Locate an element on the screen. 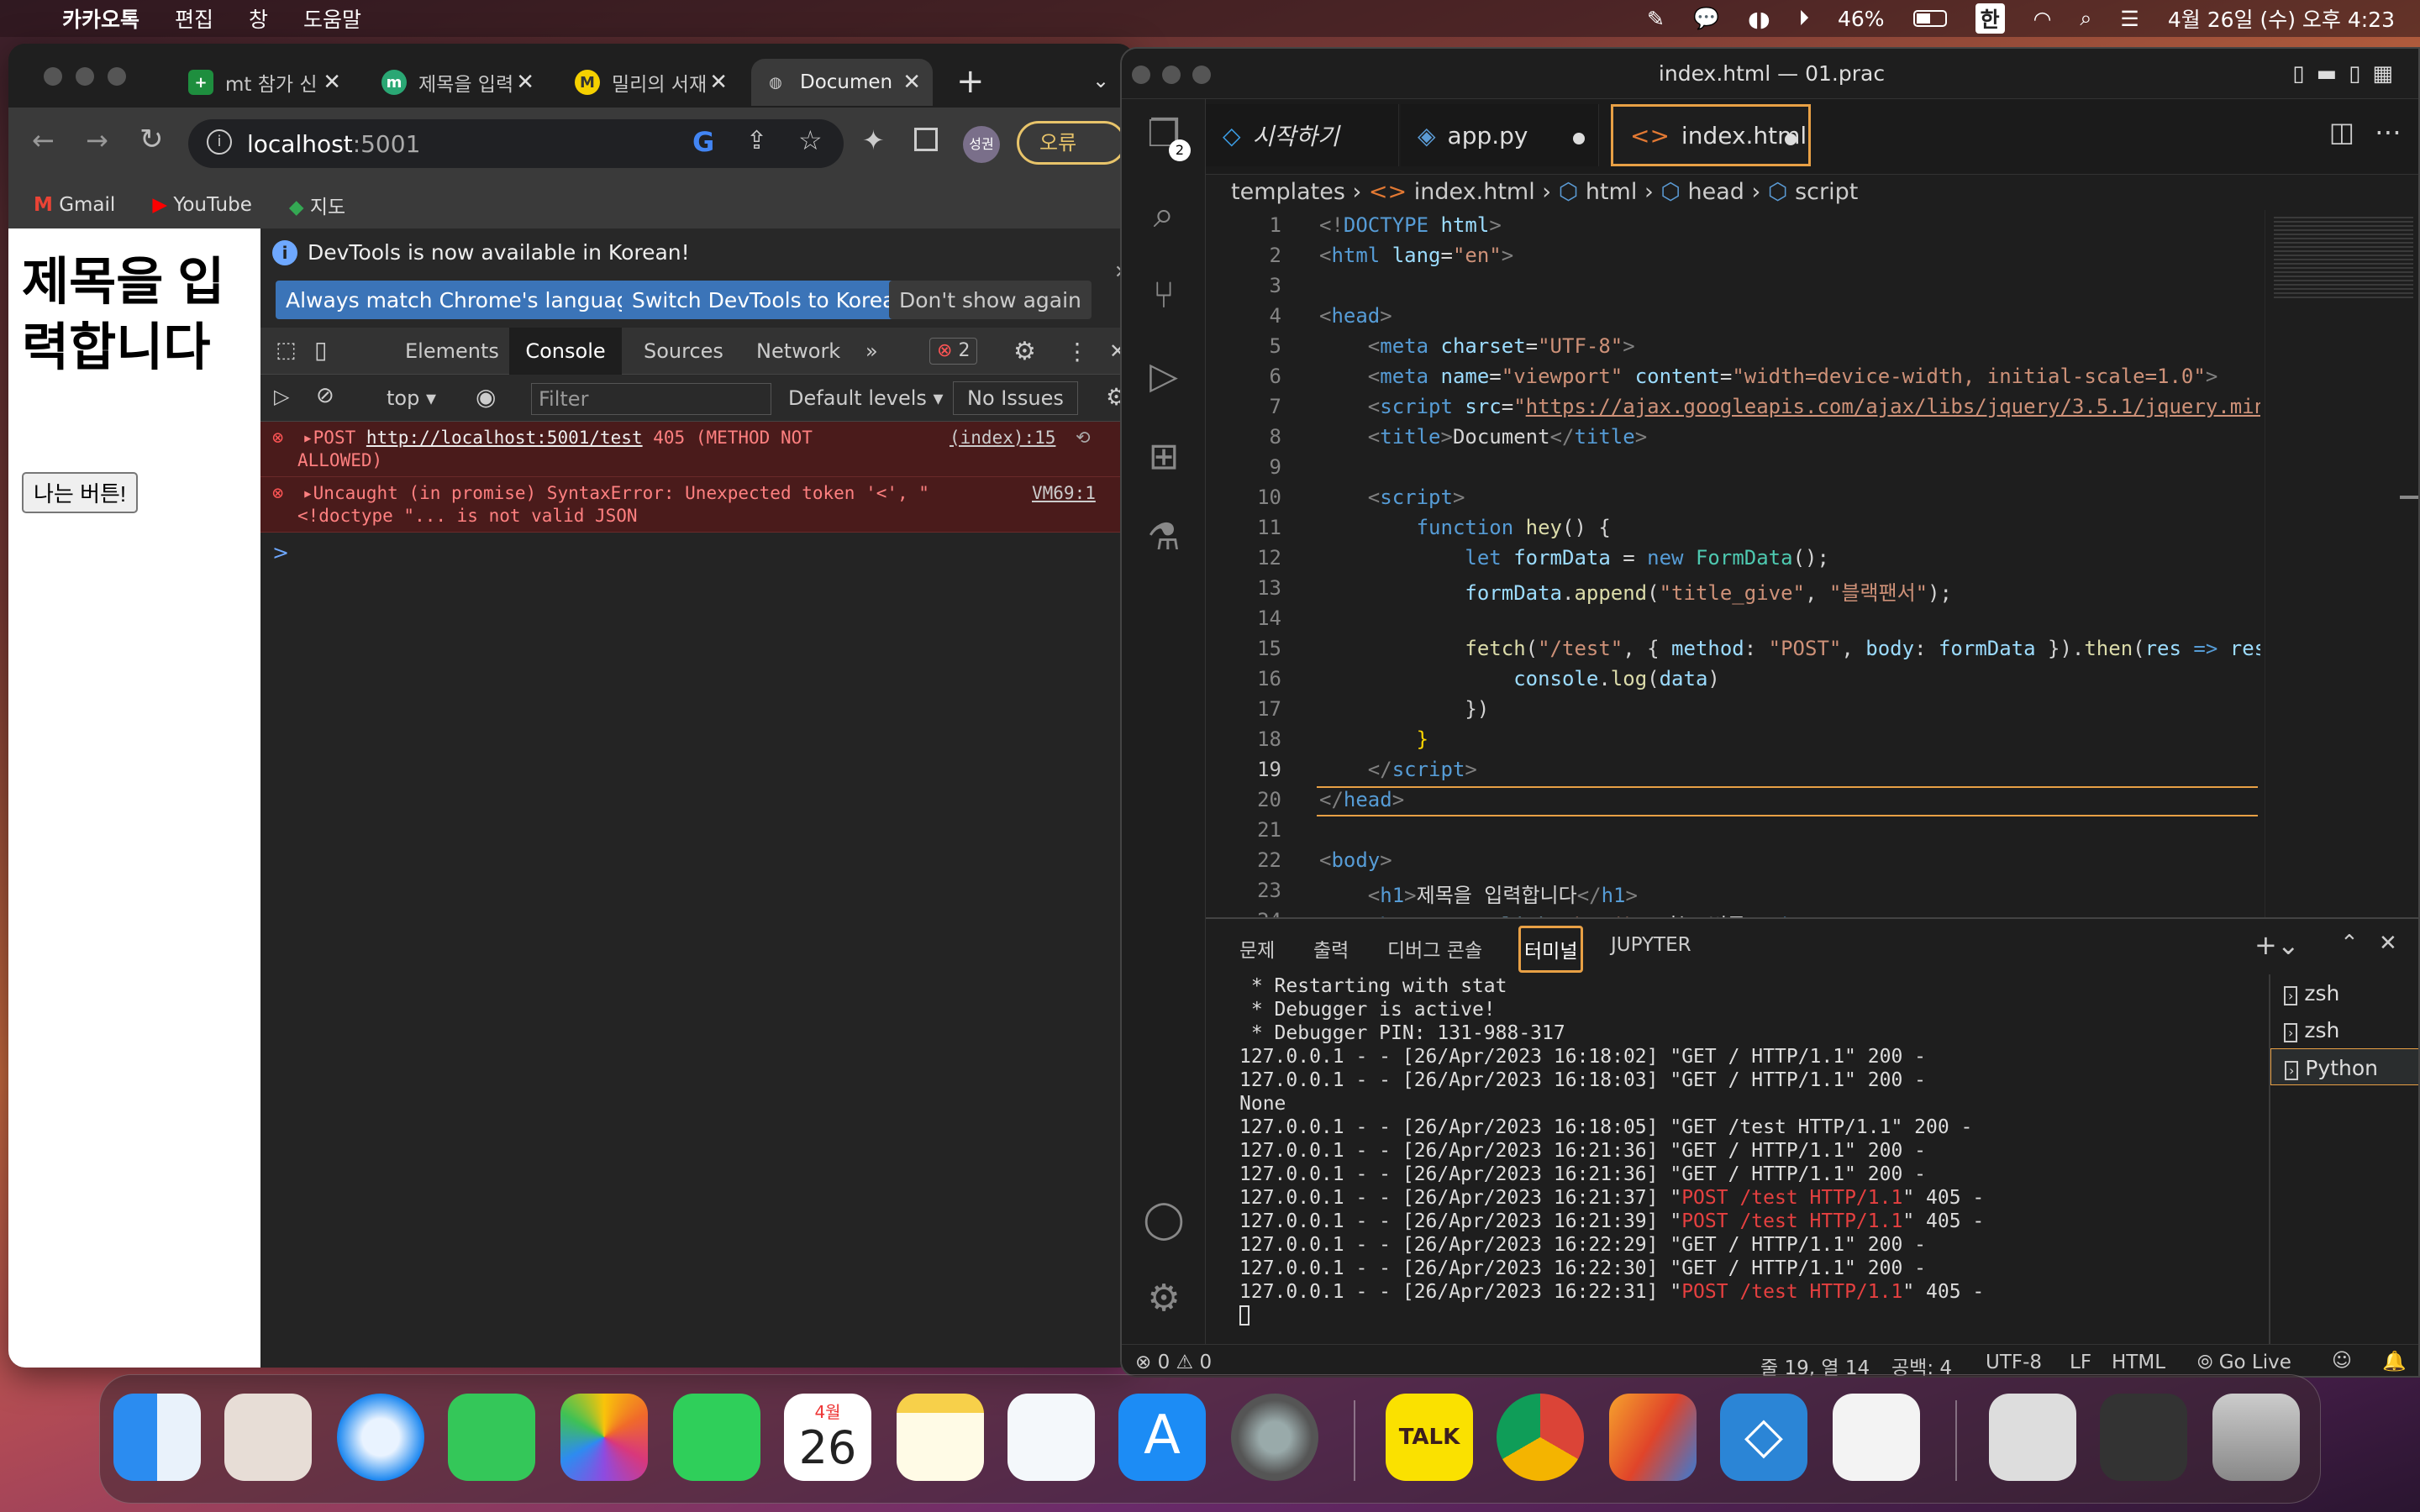  tab-debug-console: 디버그 콘솔 is located at coordinates (1435, 948).